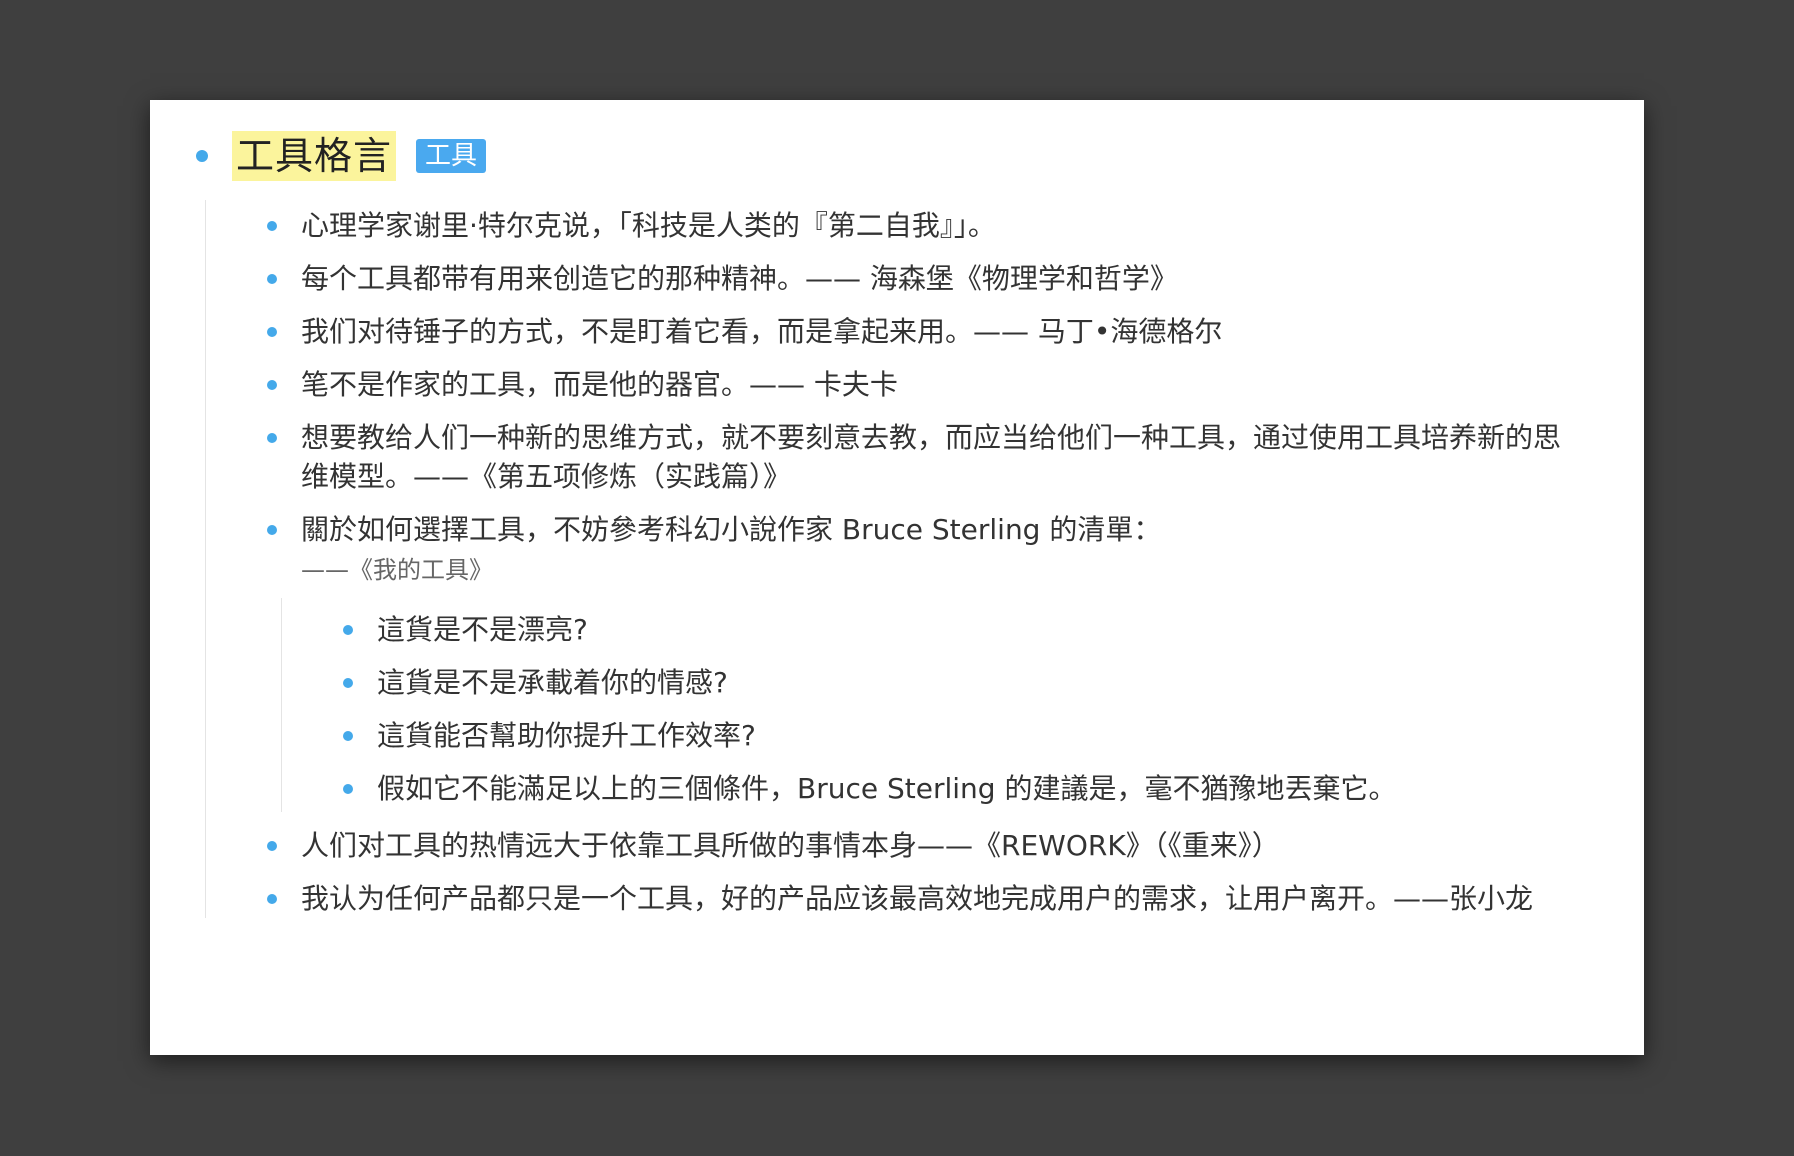  I want to click on criteria-text: 這貨是不是漂亮?, so click(482, 629).